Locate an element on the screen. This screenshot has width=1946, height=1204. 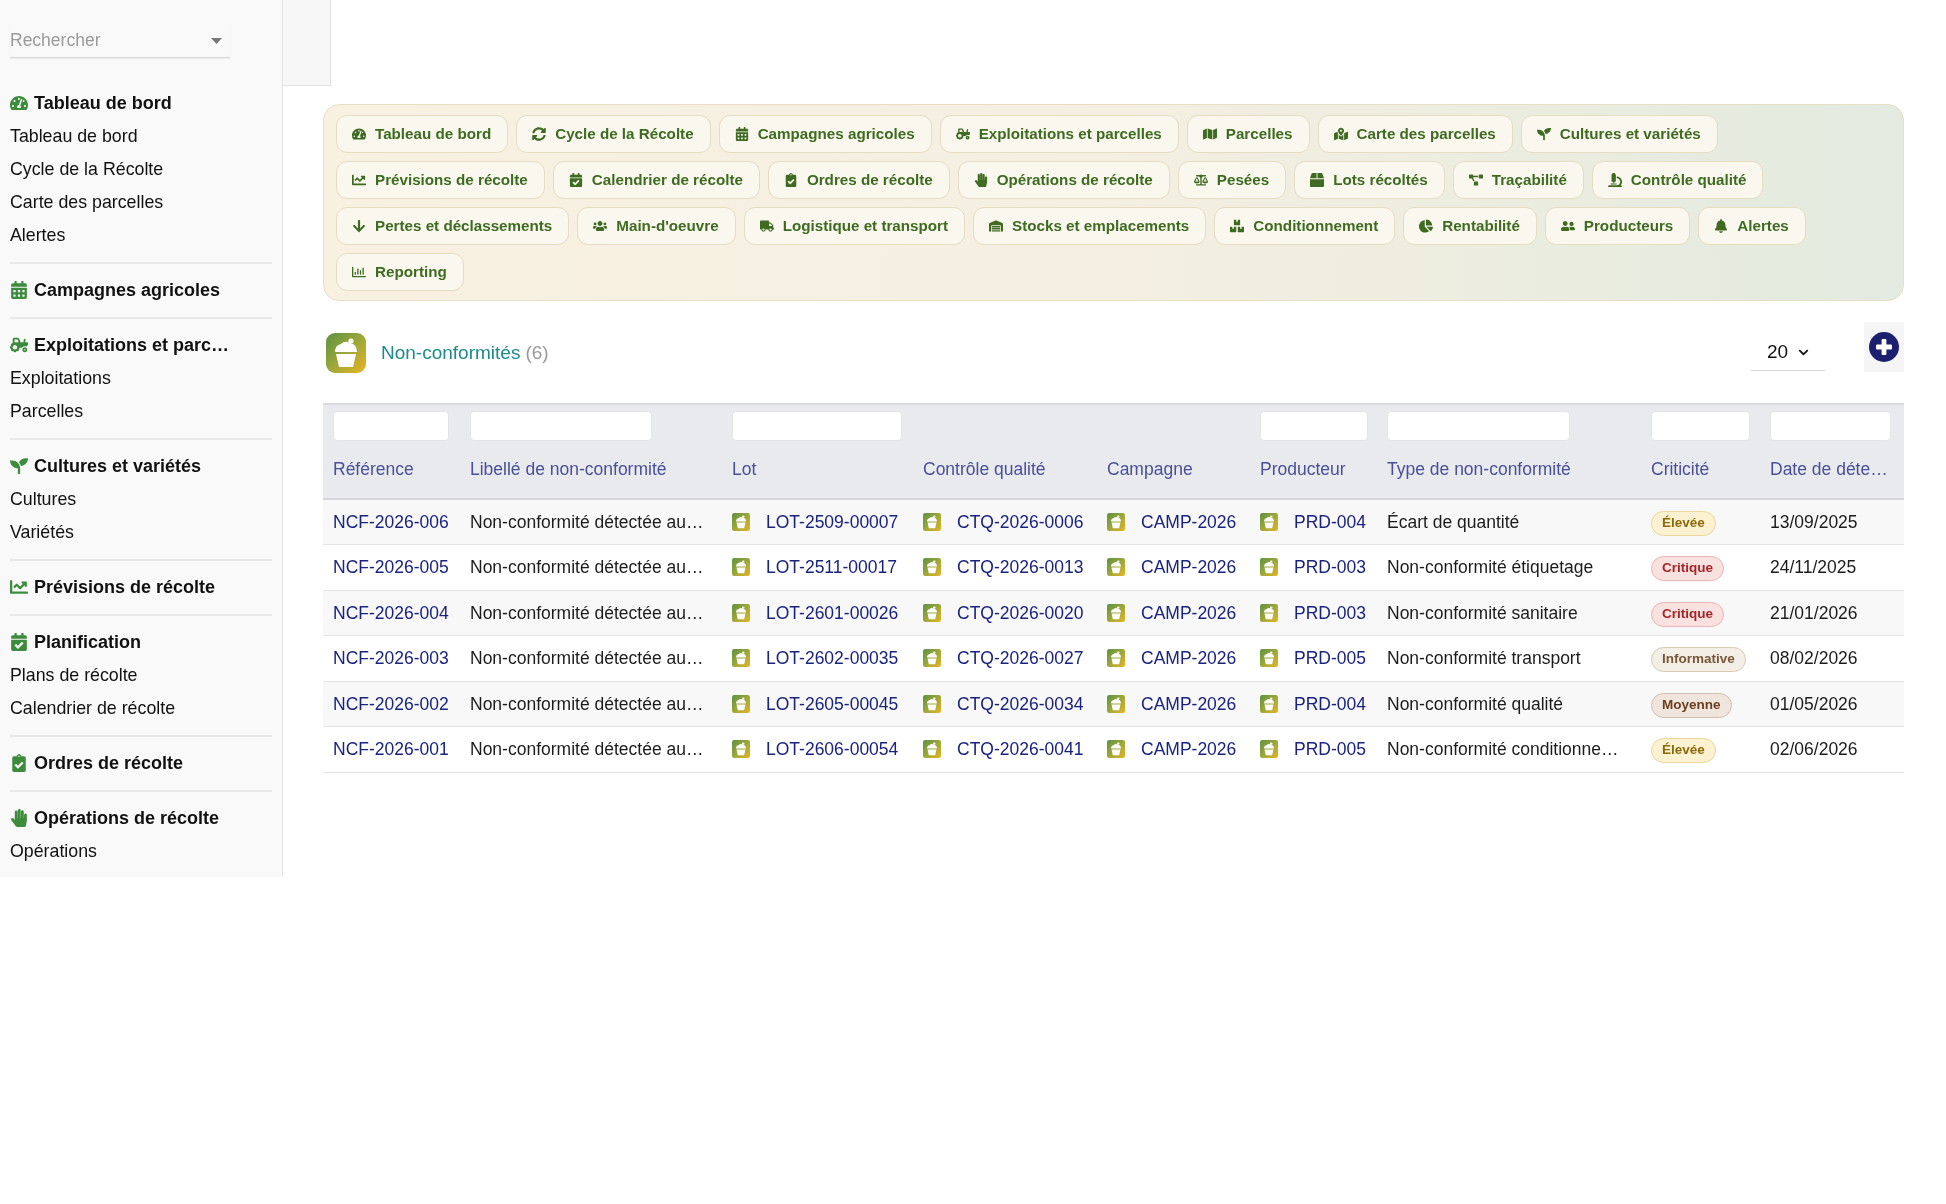
reference-link: NCF-2026-006 is located at coordinates (391, 521).